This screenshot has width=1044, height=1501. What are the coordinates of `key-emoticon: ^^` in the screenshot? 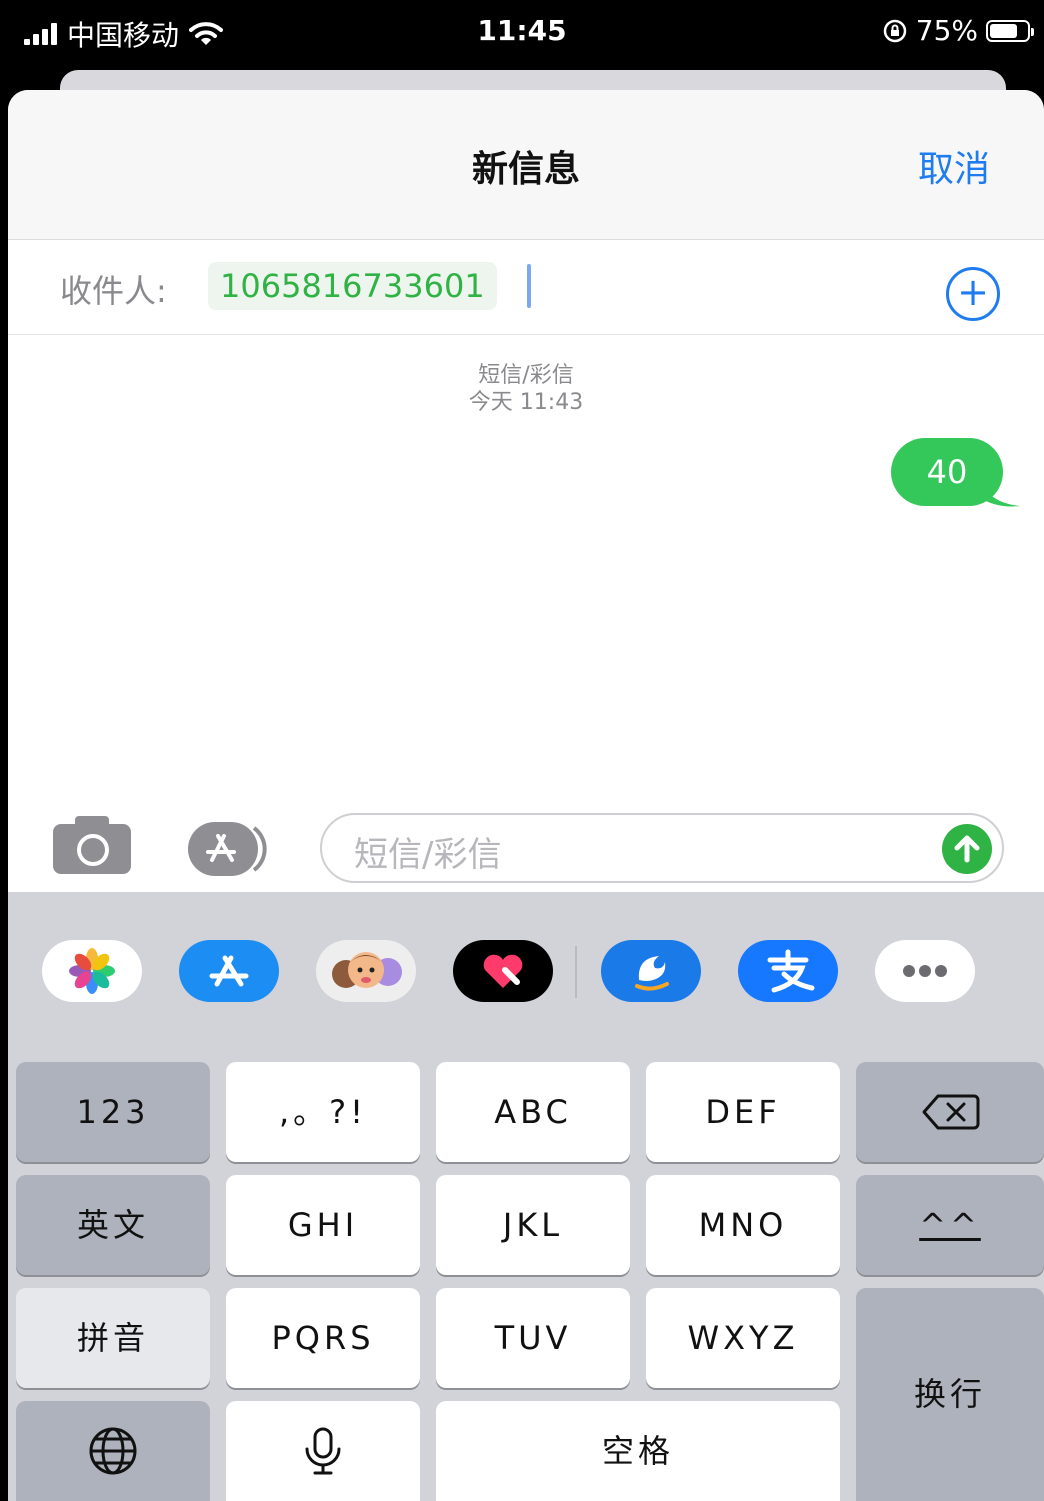 It's located at (950, 1225).